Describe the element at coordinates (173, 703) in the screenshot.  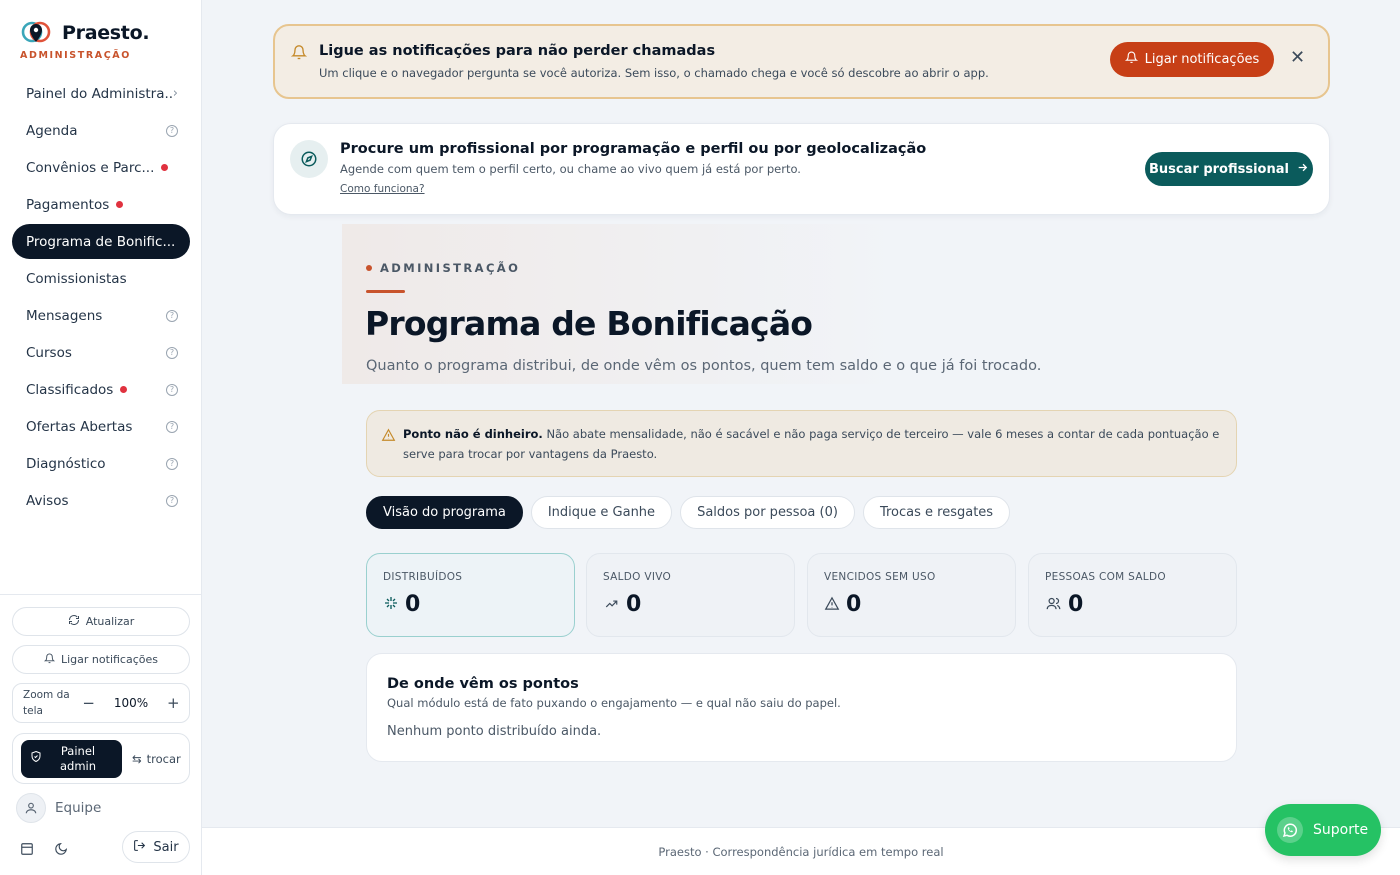
I see `zoom-in-button: +` at that location.